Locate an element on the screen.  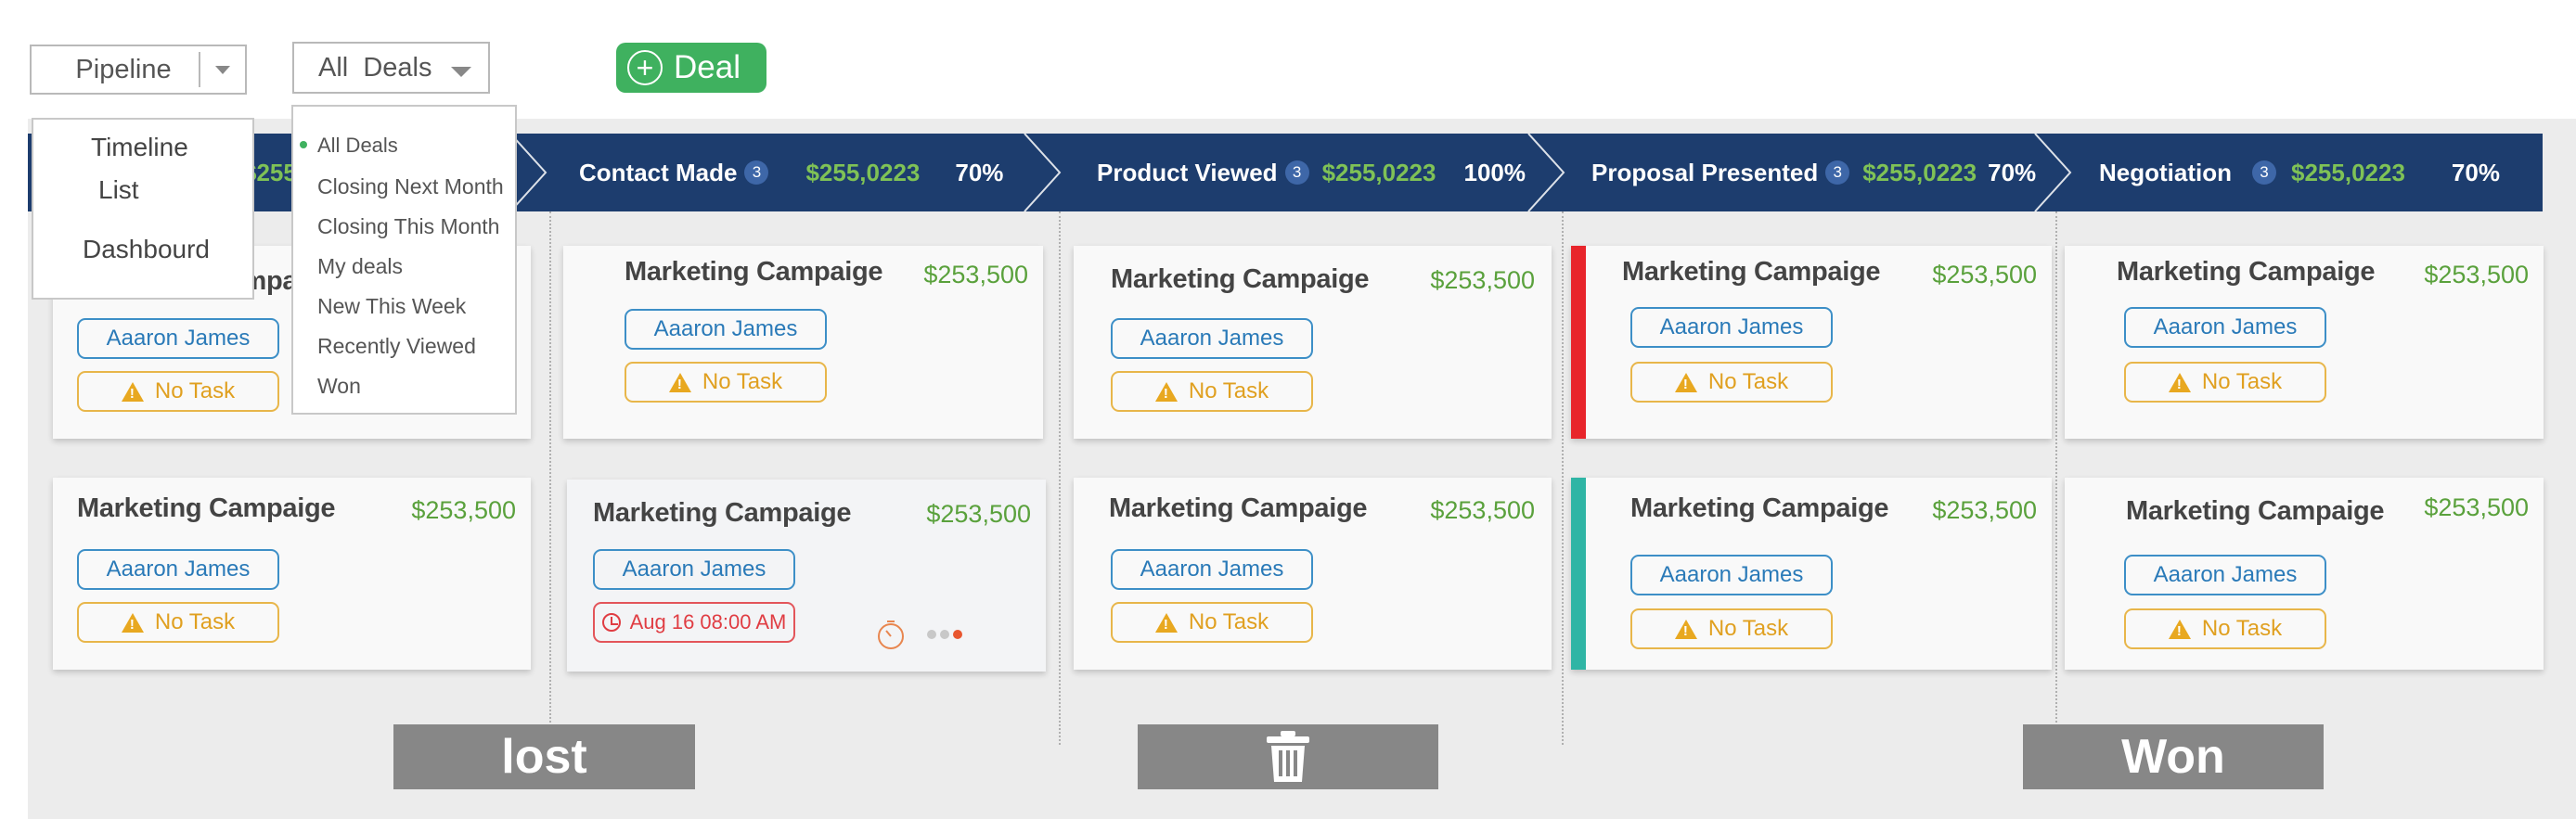
menu-item-recently-viewed: Recently Viewed is located at coordinates (397, 346).